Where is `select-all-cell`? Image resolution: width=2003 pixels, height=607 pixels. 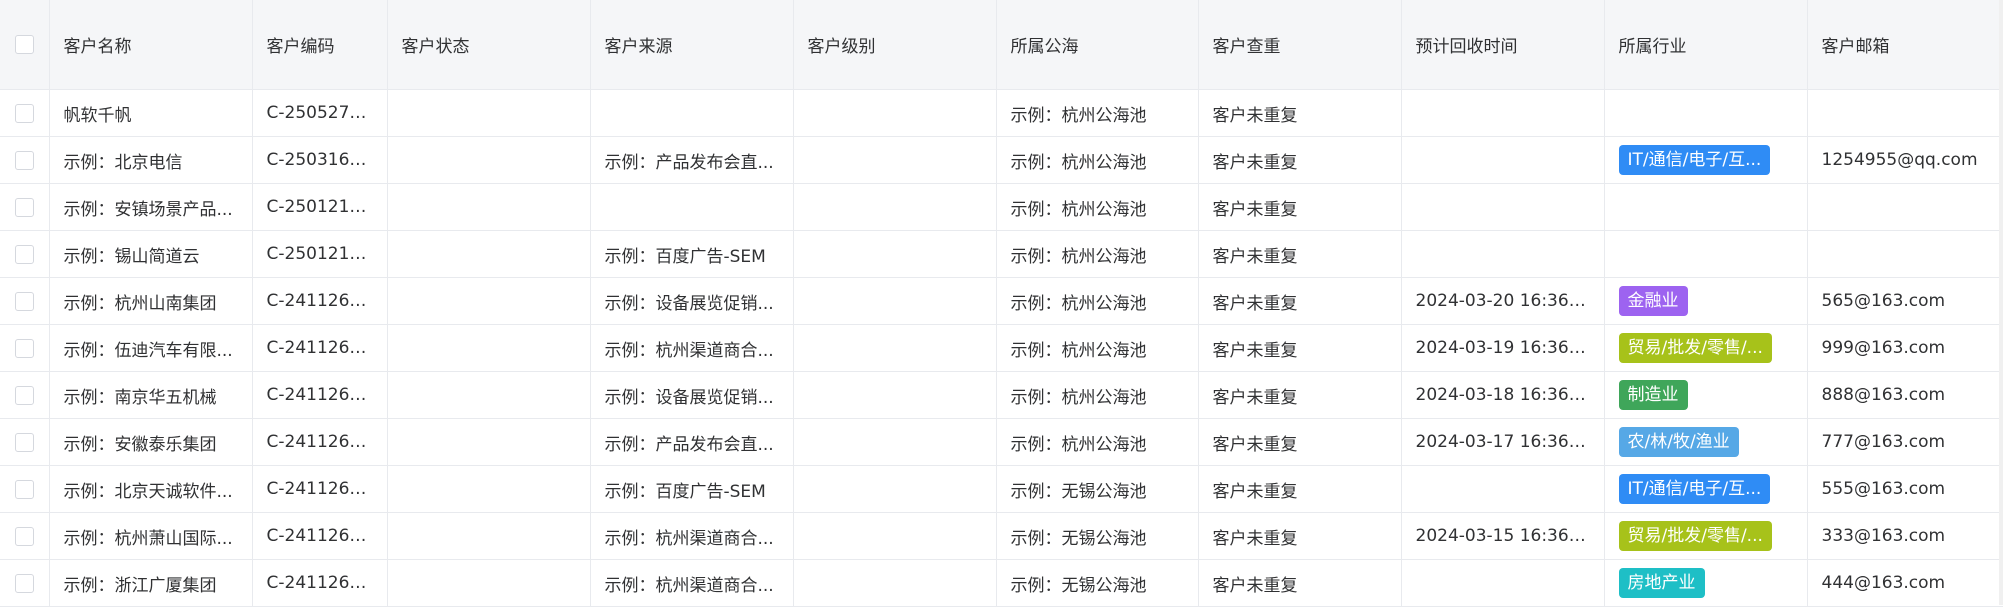 select-all-cell is located at coordinates (25, 45).